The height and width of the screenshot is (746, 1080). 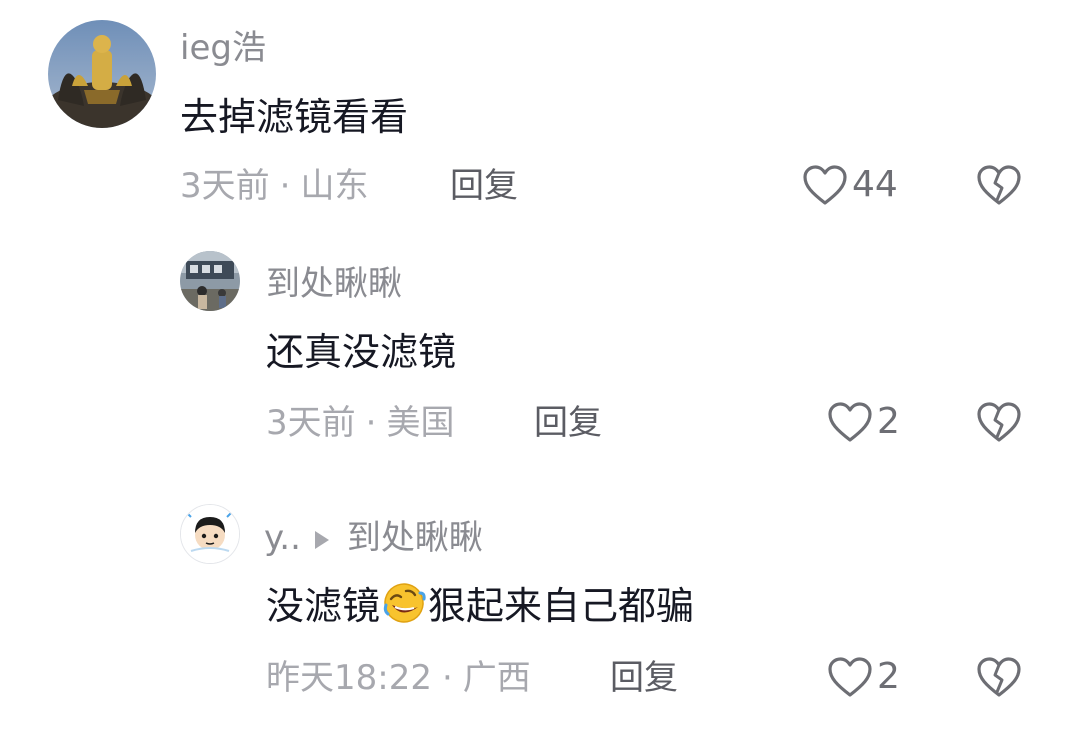 I want to click on reply-username: 到处瞅瞅, so click(x=334, y=284).